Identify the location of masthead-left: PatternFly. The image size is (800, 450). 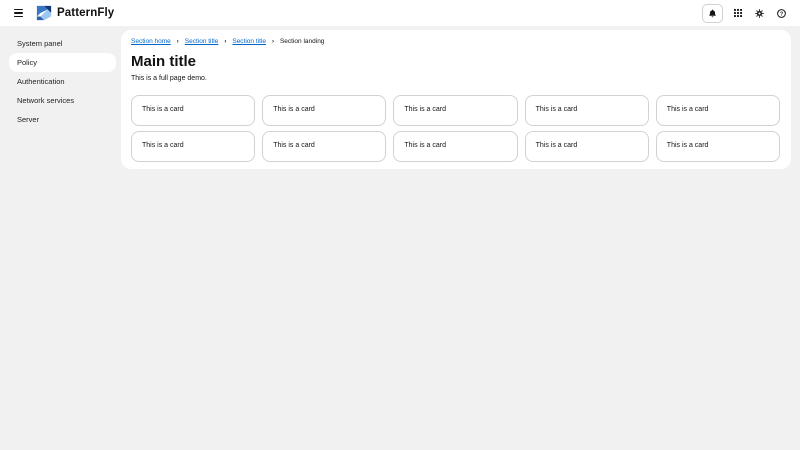
(63, 13).